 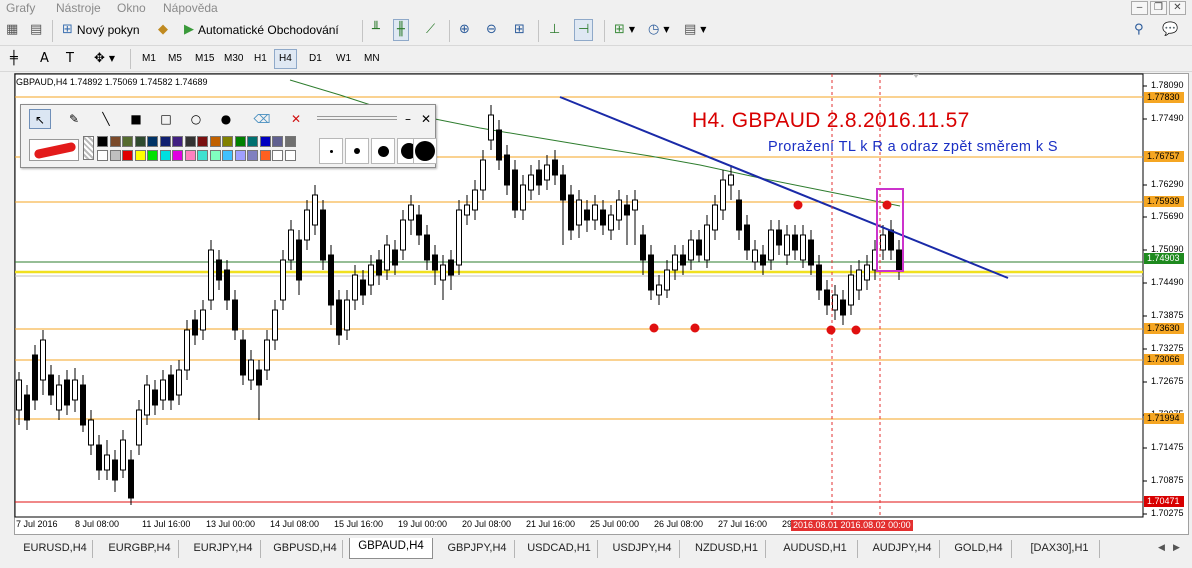 I want to click on pivot-marker, so click(x=831, y=330).